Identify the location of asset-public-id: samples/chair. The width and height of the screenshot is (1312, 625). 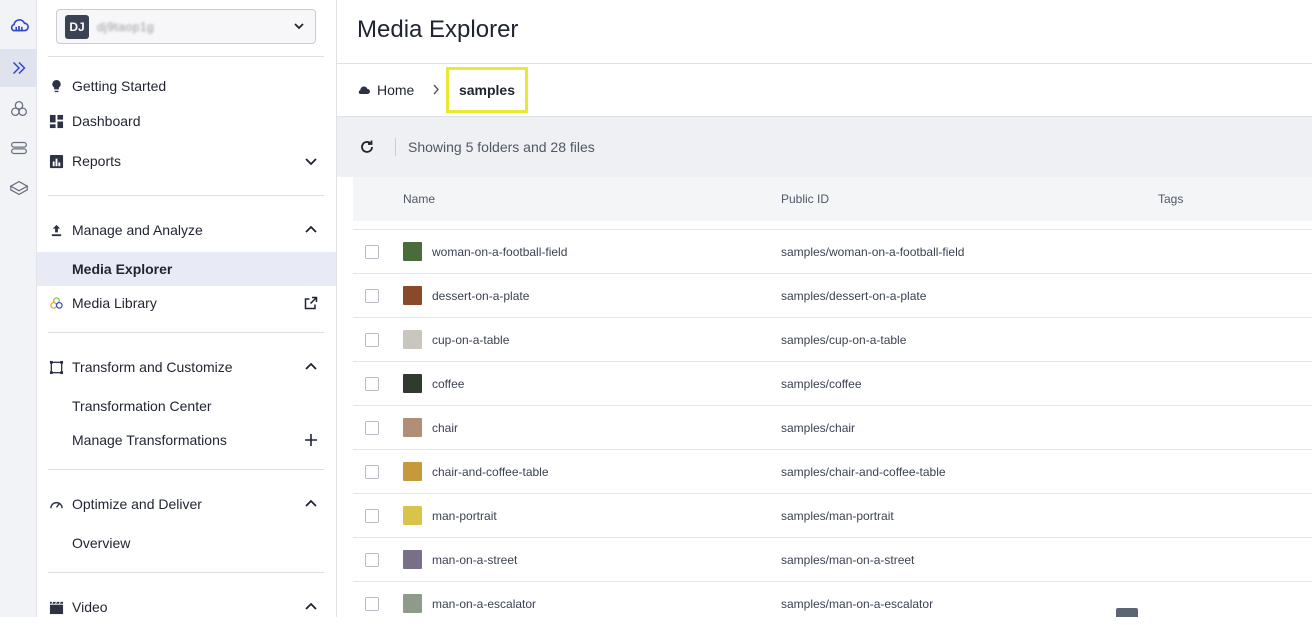
(818, 428).